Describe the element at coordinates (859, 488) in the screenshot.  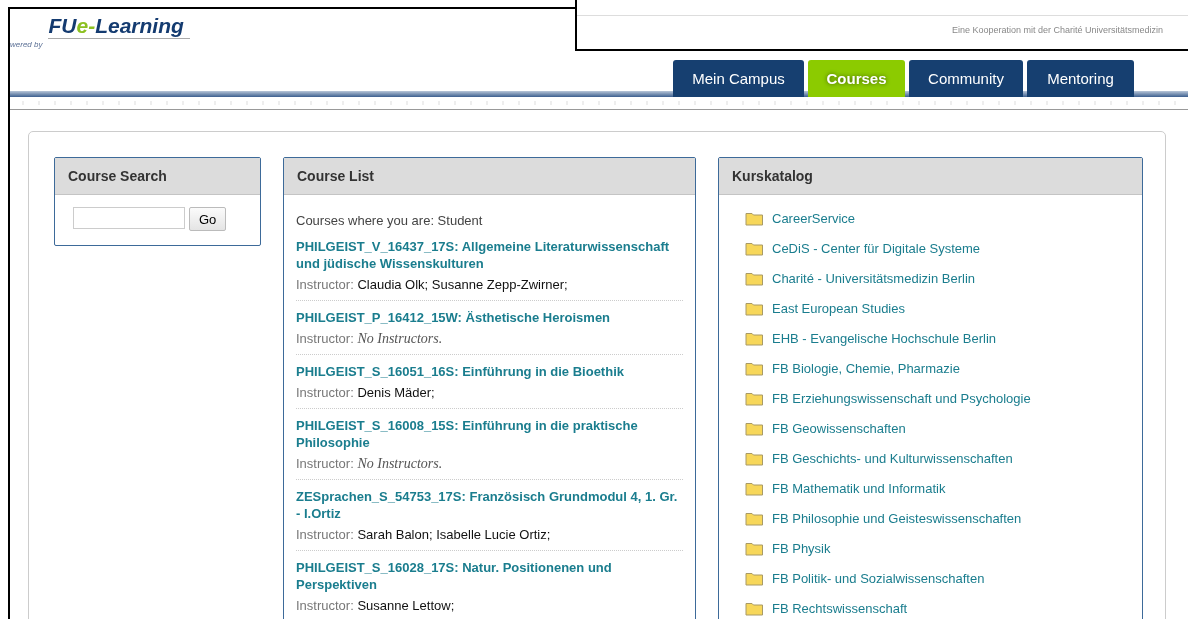
I see `catalog-link: FB Mathematik und Informatik` at that location.